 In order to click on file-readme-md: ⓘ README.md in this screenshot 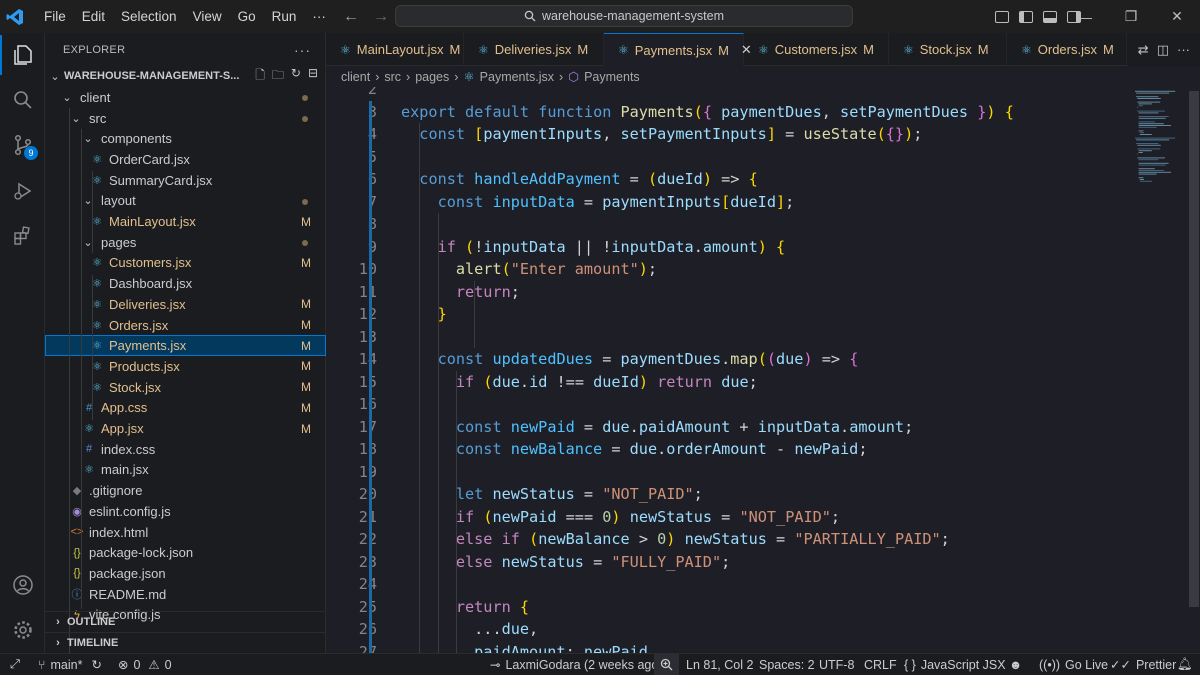, I will do `click(185, 594)`.